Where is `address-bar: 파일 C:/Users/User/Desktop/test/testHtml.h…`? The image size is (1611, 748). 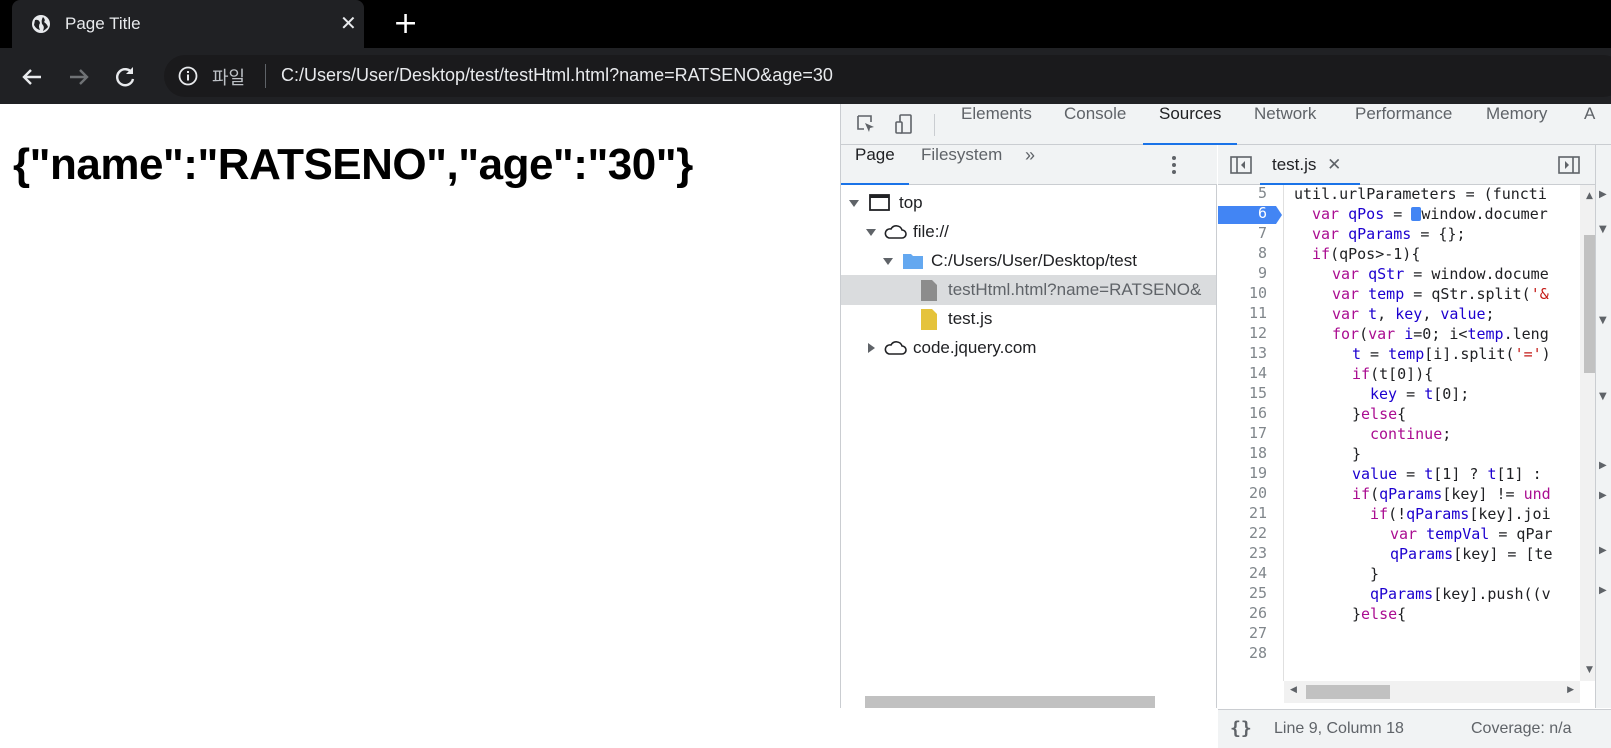 address-bar: 파일 C:/Users/User/Desktop/test/testHtml.h… is located at coordinates (887, 76).